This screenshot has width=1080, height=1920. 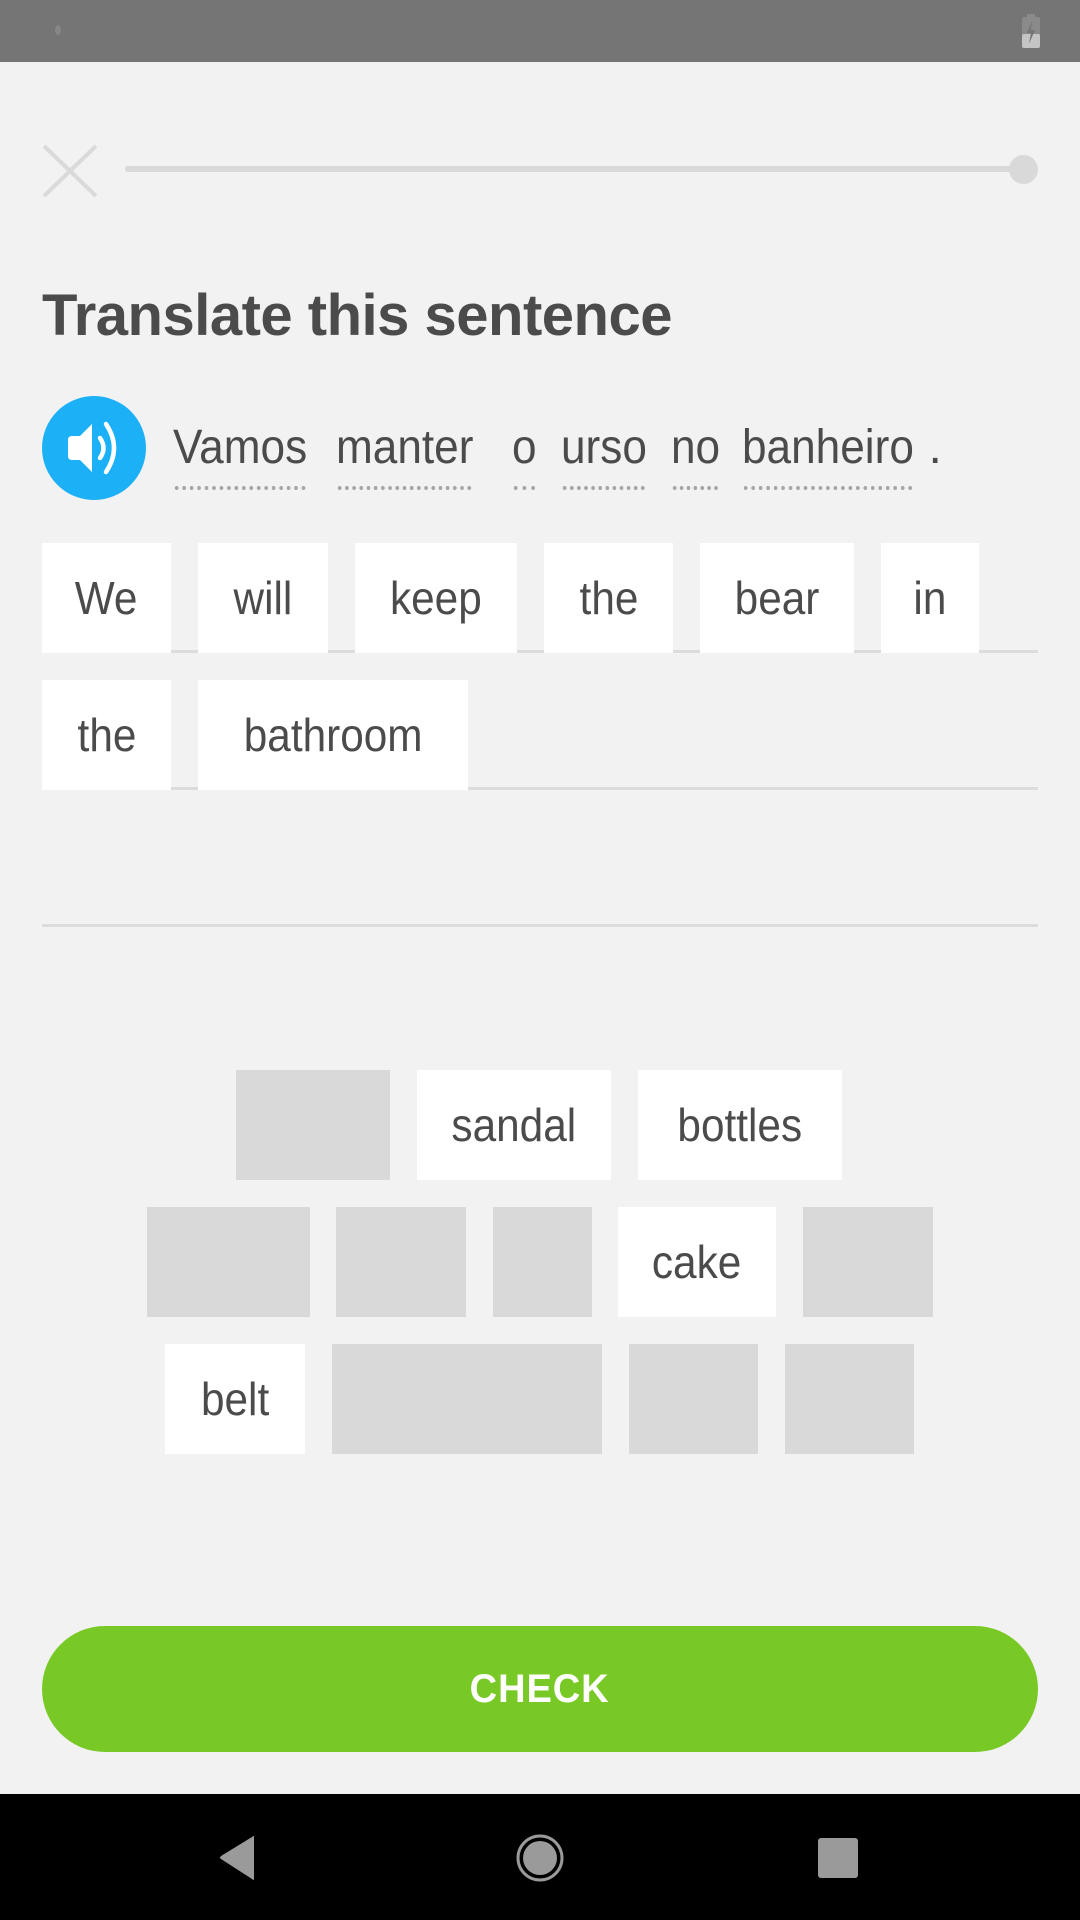 What do you see at coordinates (697, 1262) in the screenshot?
I see `word-bank-tile: cake` at bounding box center [697, 1262].